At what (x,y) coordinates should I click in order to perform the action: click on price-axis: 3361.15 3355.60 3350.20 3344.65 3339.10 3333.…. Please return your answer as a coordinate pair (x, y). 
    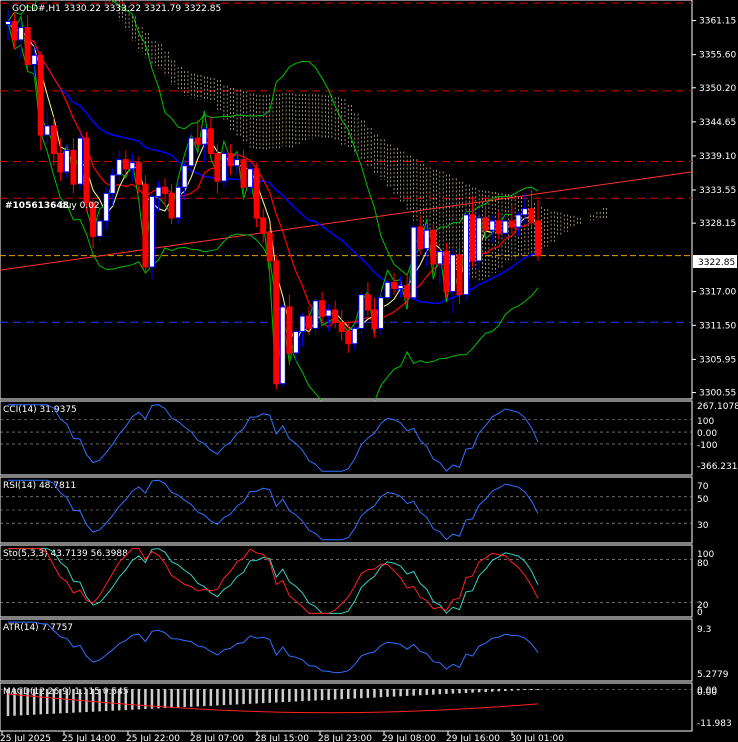
    Looking at the image, I should click on (714, 208).